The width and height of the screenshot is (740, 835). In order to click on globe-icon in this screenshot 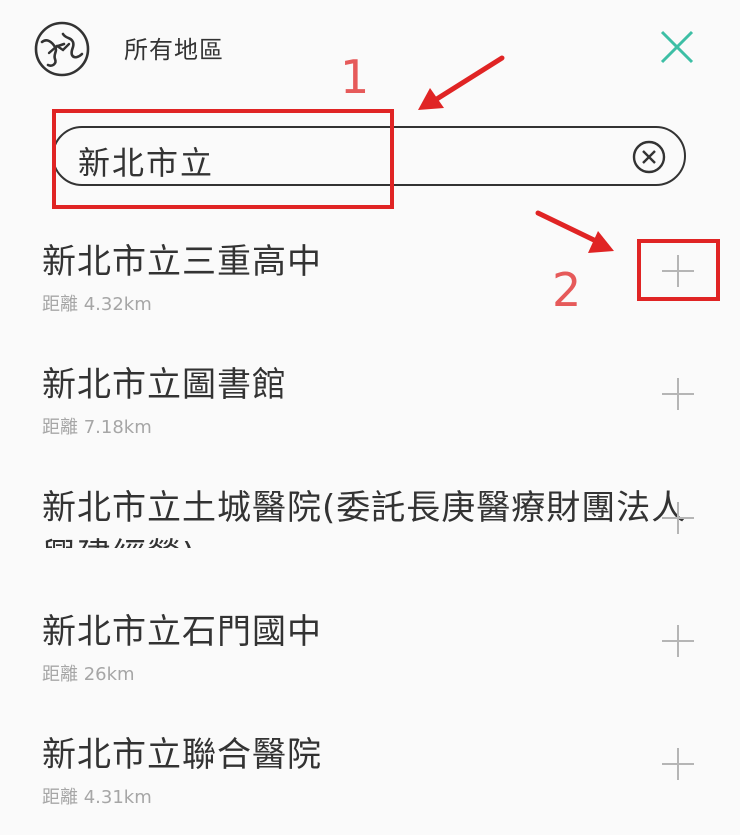, I will do `click(62, 49)`.